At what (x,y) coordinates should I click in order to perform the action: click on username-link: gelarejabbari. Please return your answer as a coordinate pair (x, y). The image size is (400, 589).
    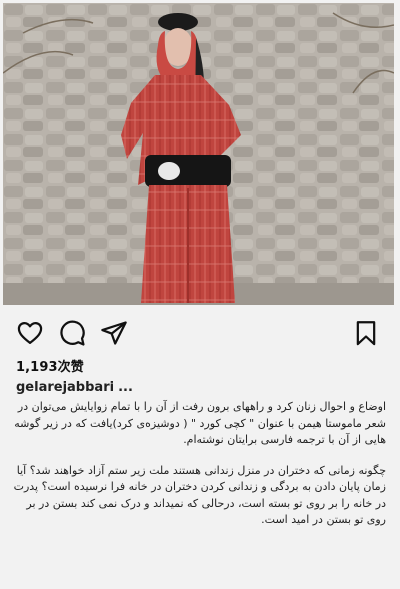
    Looking at the image, I should click on (65, 387).